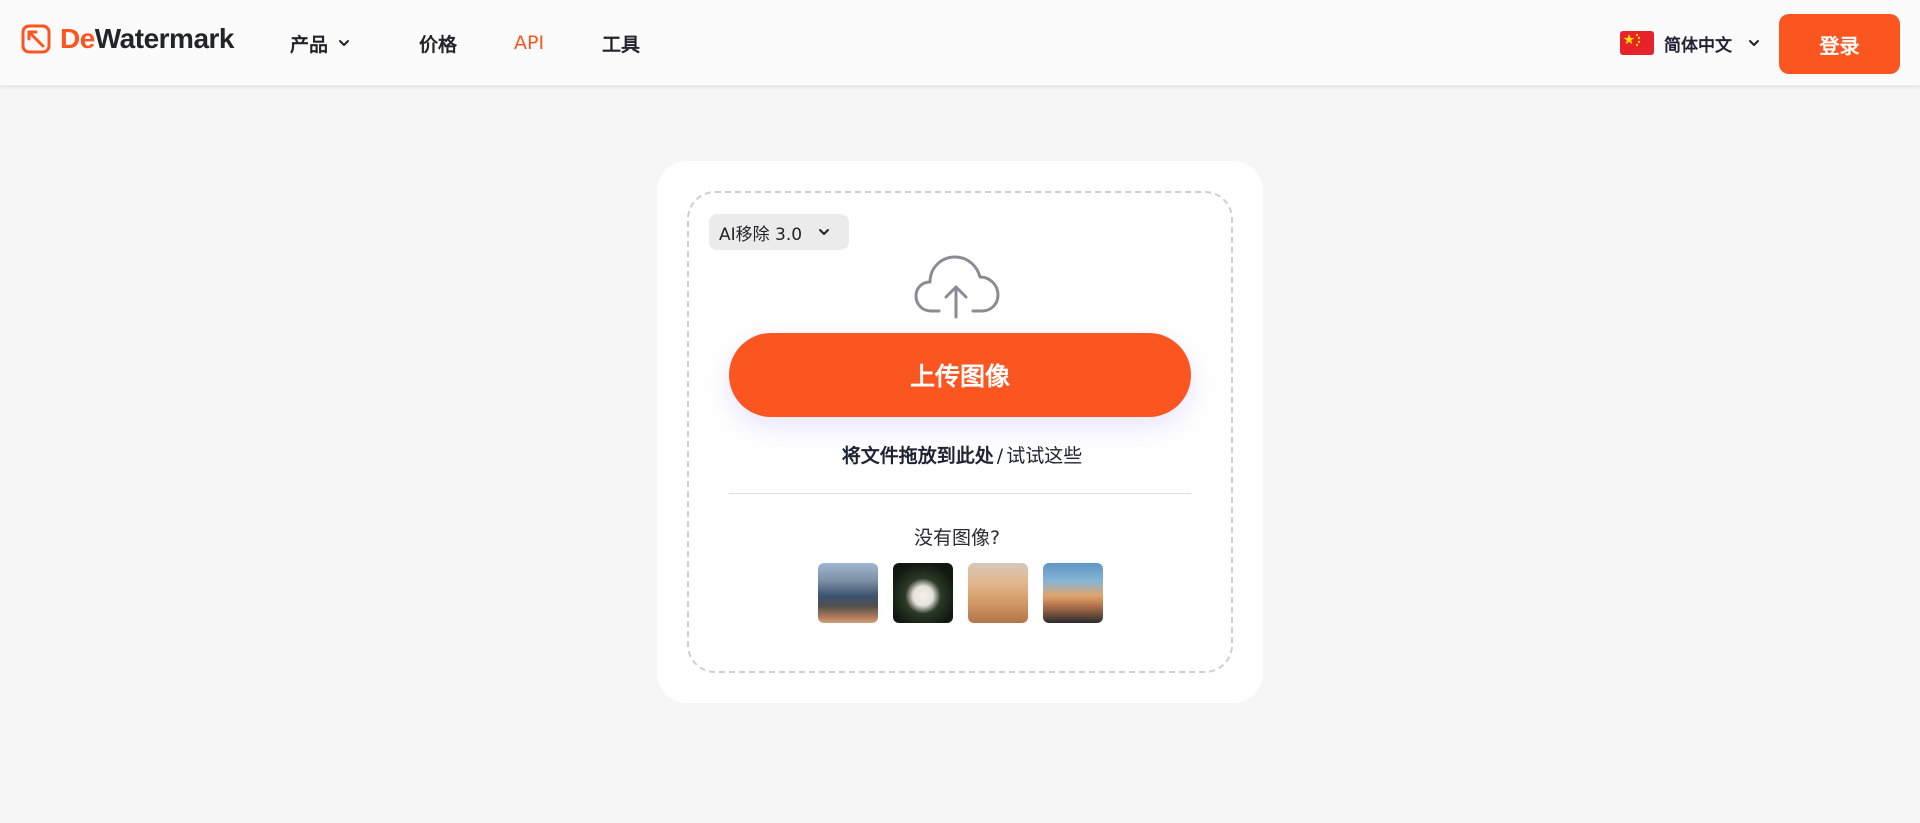  I want to click on lake-sample-icon, so click(848, 593).